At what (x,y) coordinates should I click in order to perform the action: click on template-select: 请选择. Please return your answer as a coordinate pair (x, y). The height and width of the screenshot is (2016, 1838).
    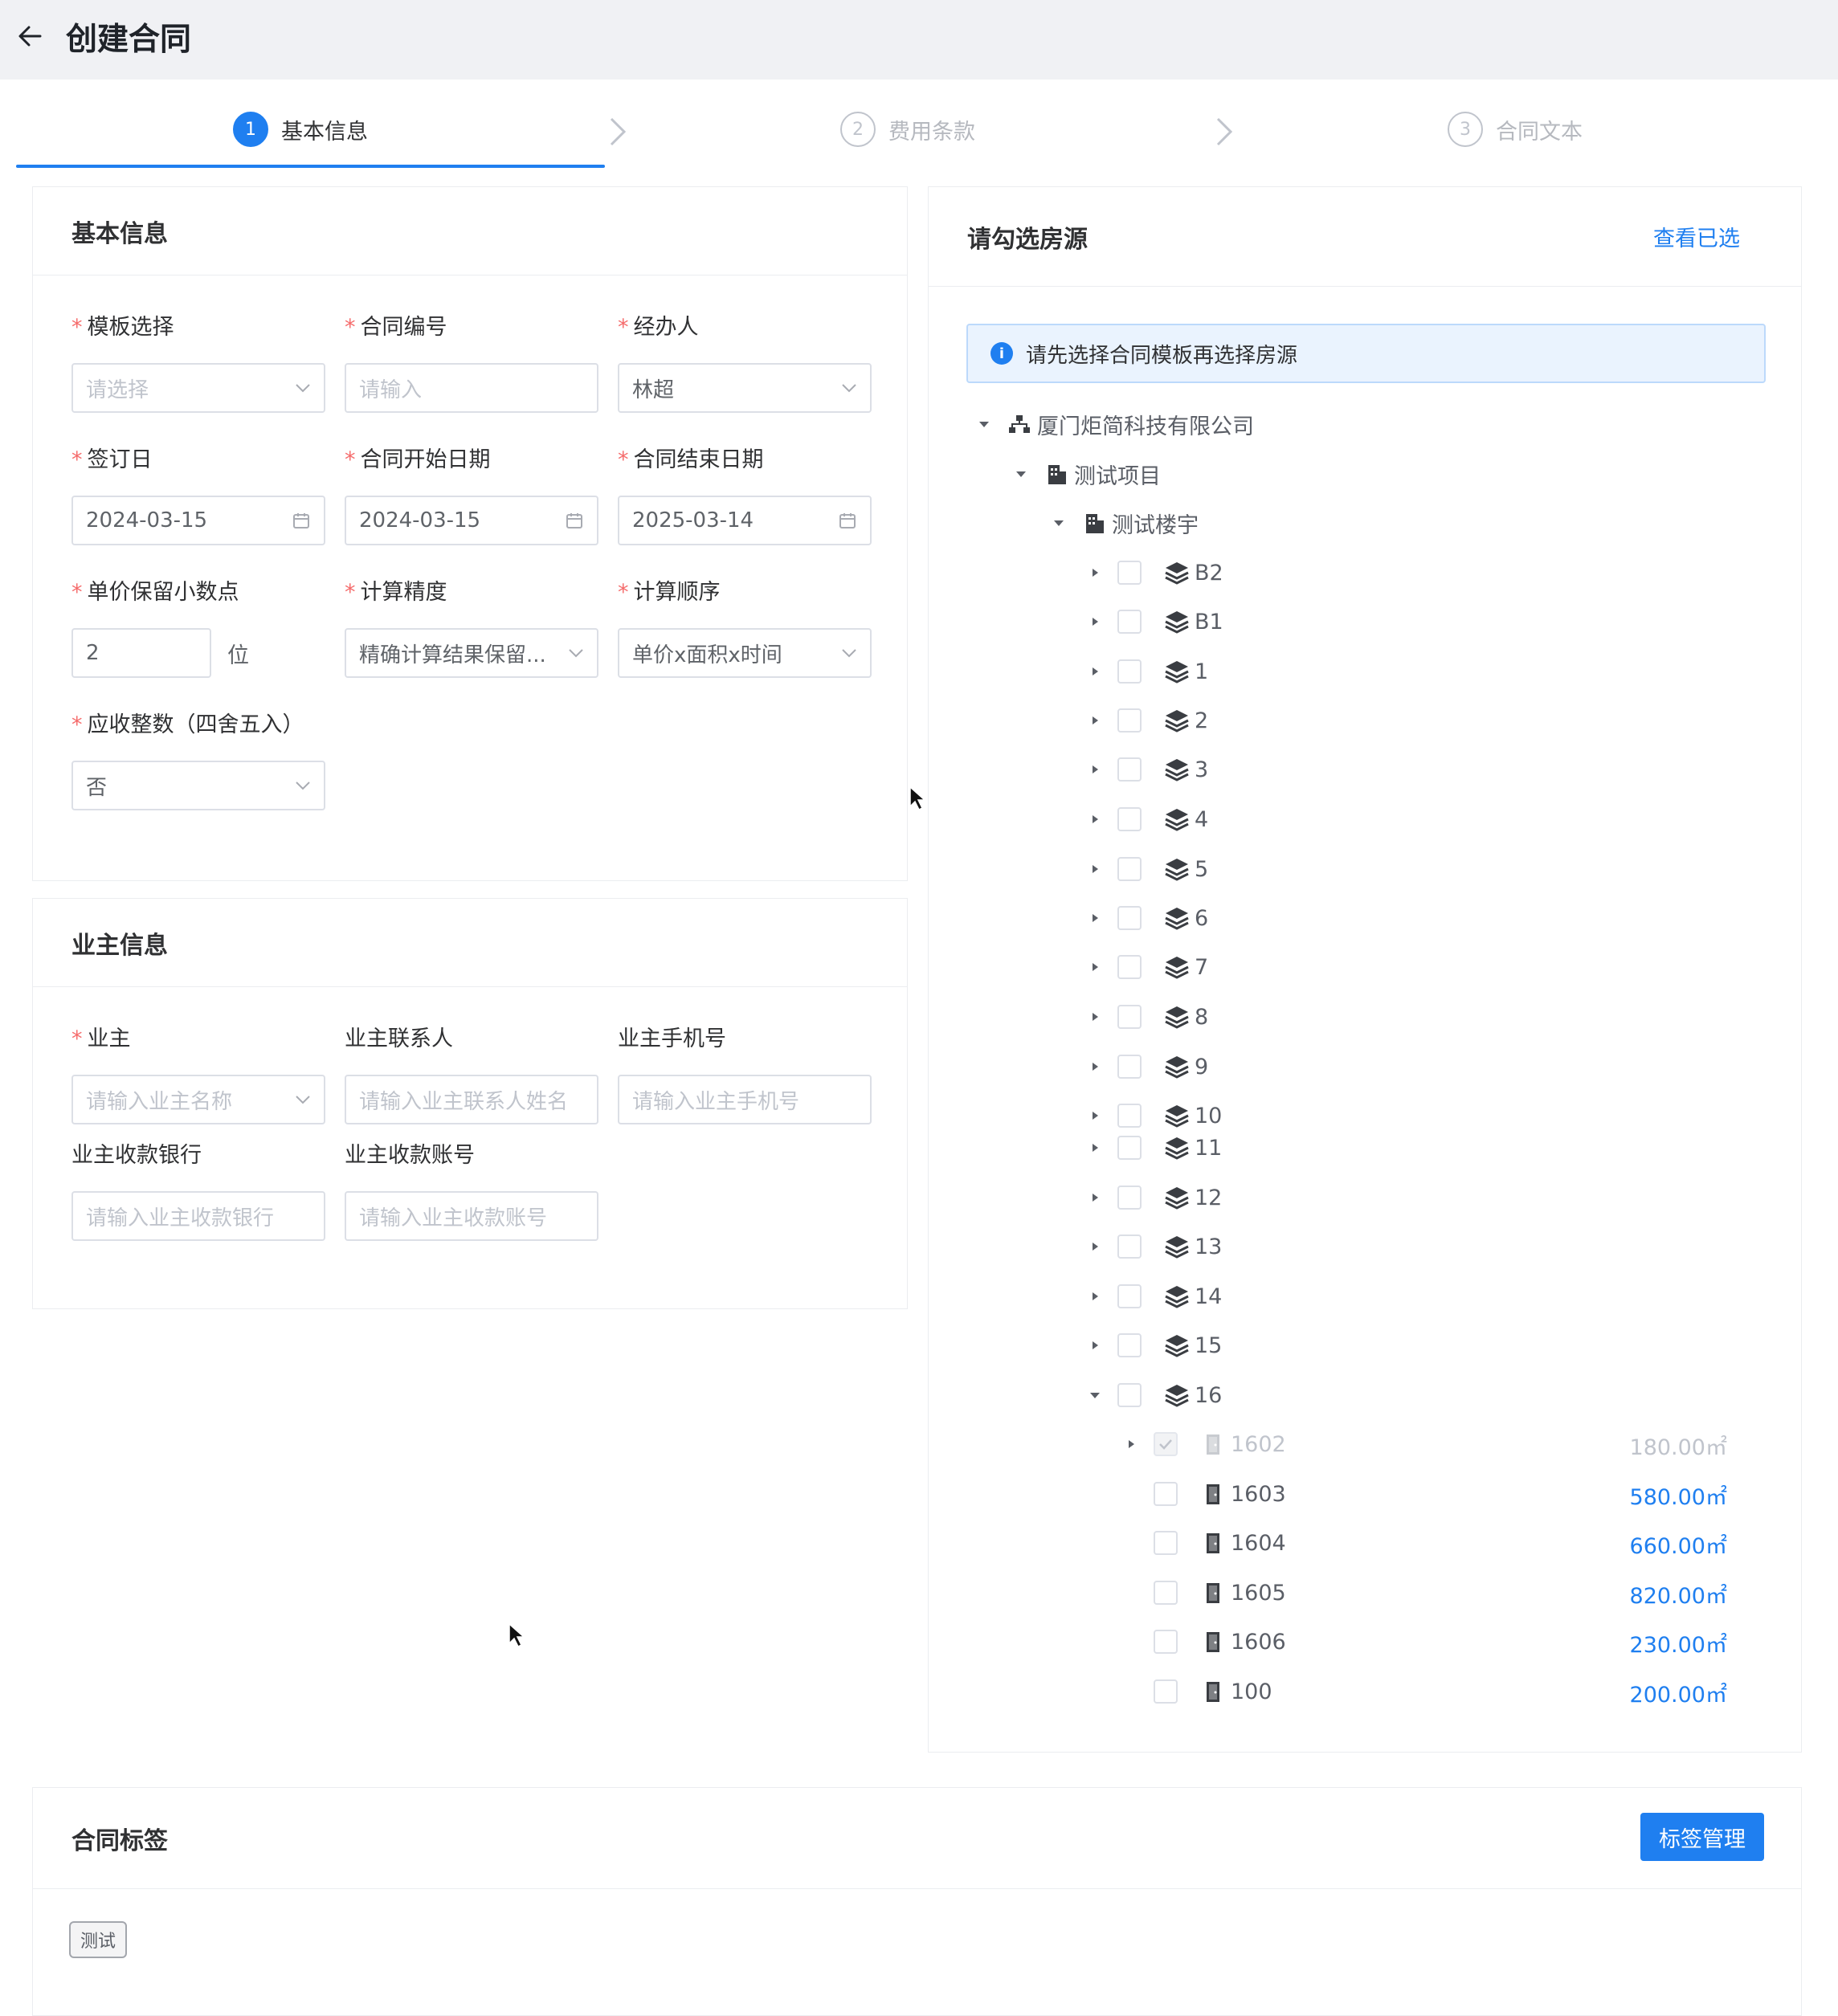
    Looking at the image, I should click on (198, 388).